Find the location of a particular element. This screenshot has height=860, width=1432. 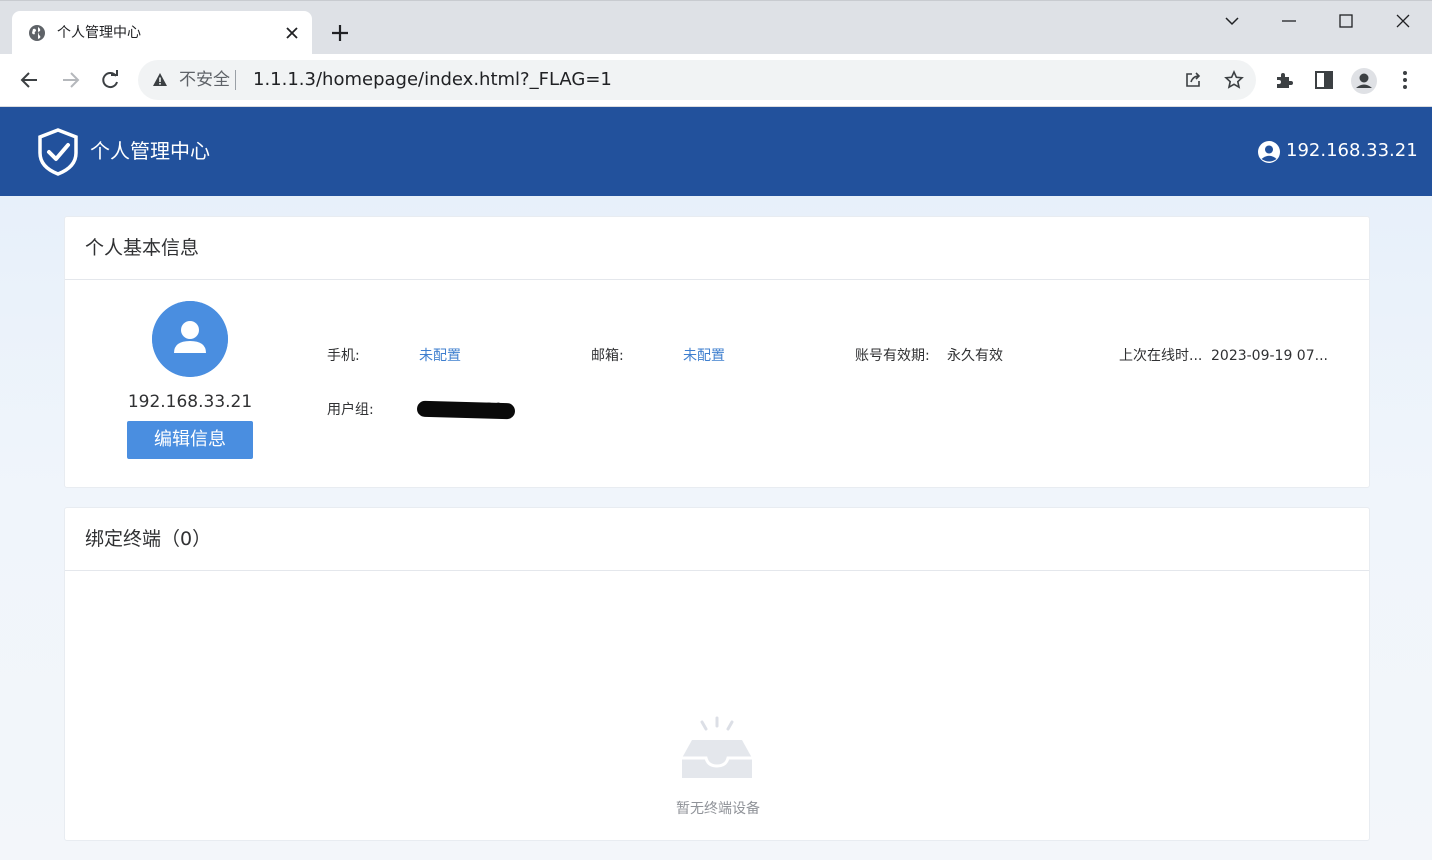

user-icon is located at coordinates (1269, 152).